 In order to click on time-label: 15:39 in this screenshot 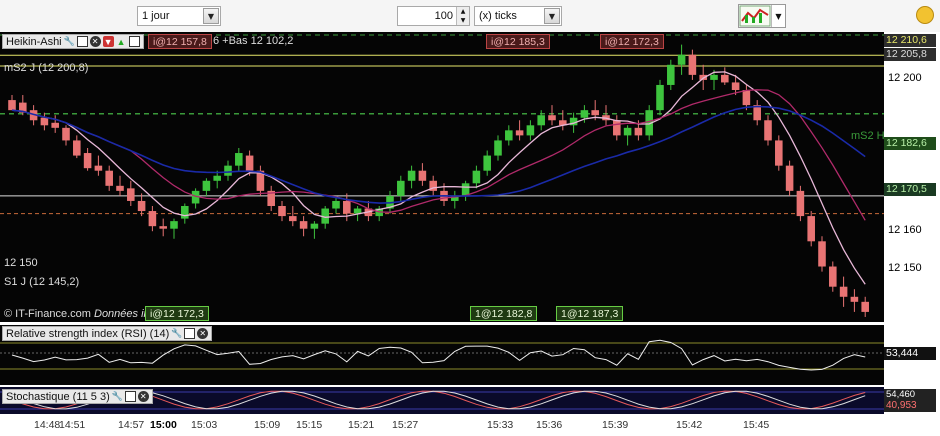, I will do `click(615, 425)`.